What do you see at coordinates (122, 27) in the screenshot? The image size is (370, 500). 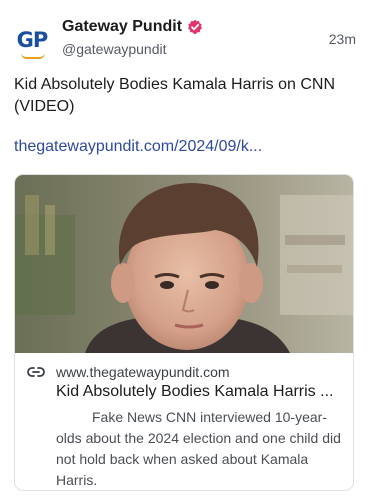 I see `display-name: Gateway Pundit` at bounding box center [122, 27].